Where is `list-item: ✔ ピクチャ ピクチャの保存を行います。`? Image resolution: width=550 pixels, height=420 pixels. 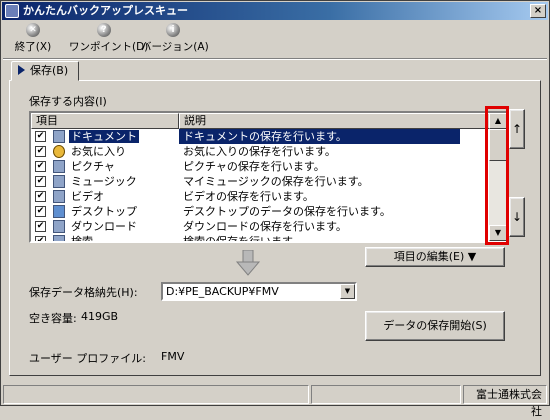
list-item: ✔ ピクチャ ピクチャの保存を行います。 is located at coordinates (260, 166).